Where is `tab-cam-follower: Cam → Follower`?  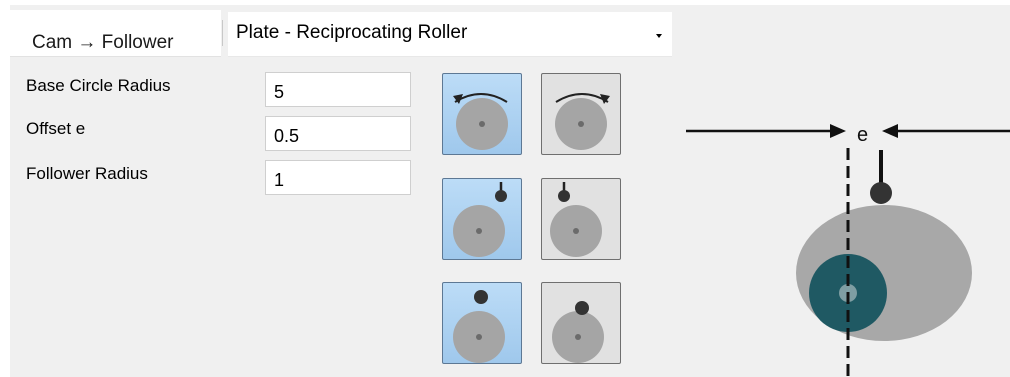 tab-cam-follower: Cam → Follower is located at coordinates (115, 33).